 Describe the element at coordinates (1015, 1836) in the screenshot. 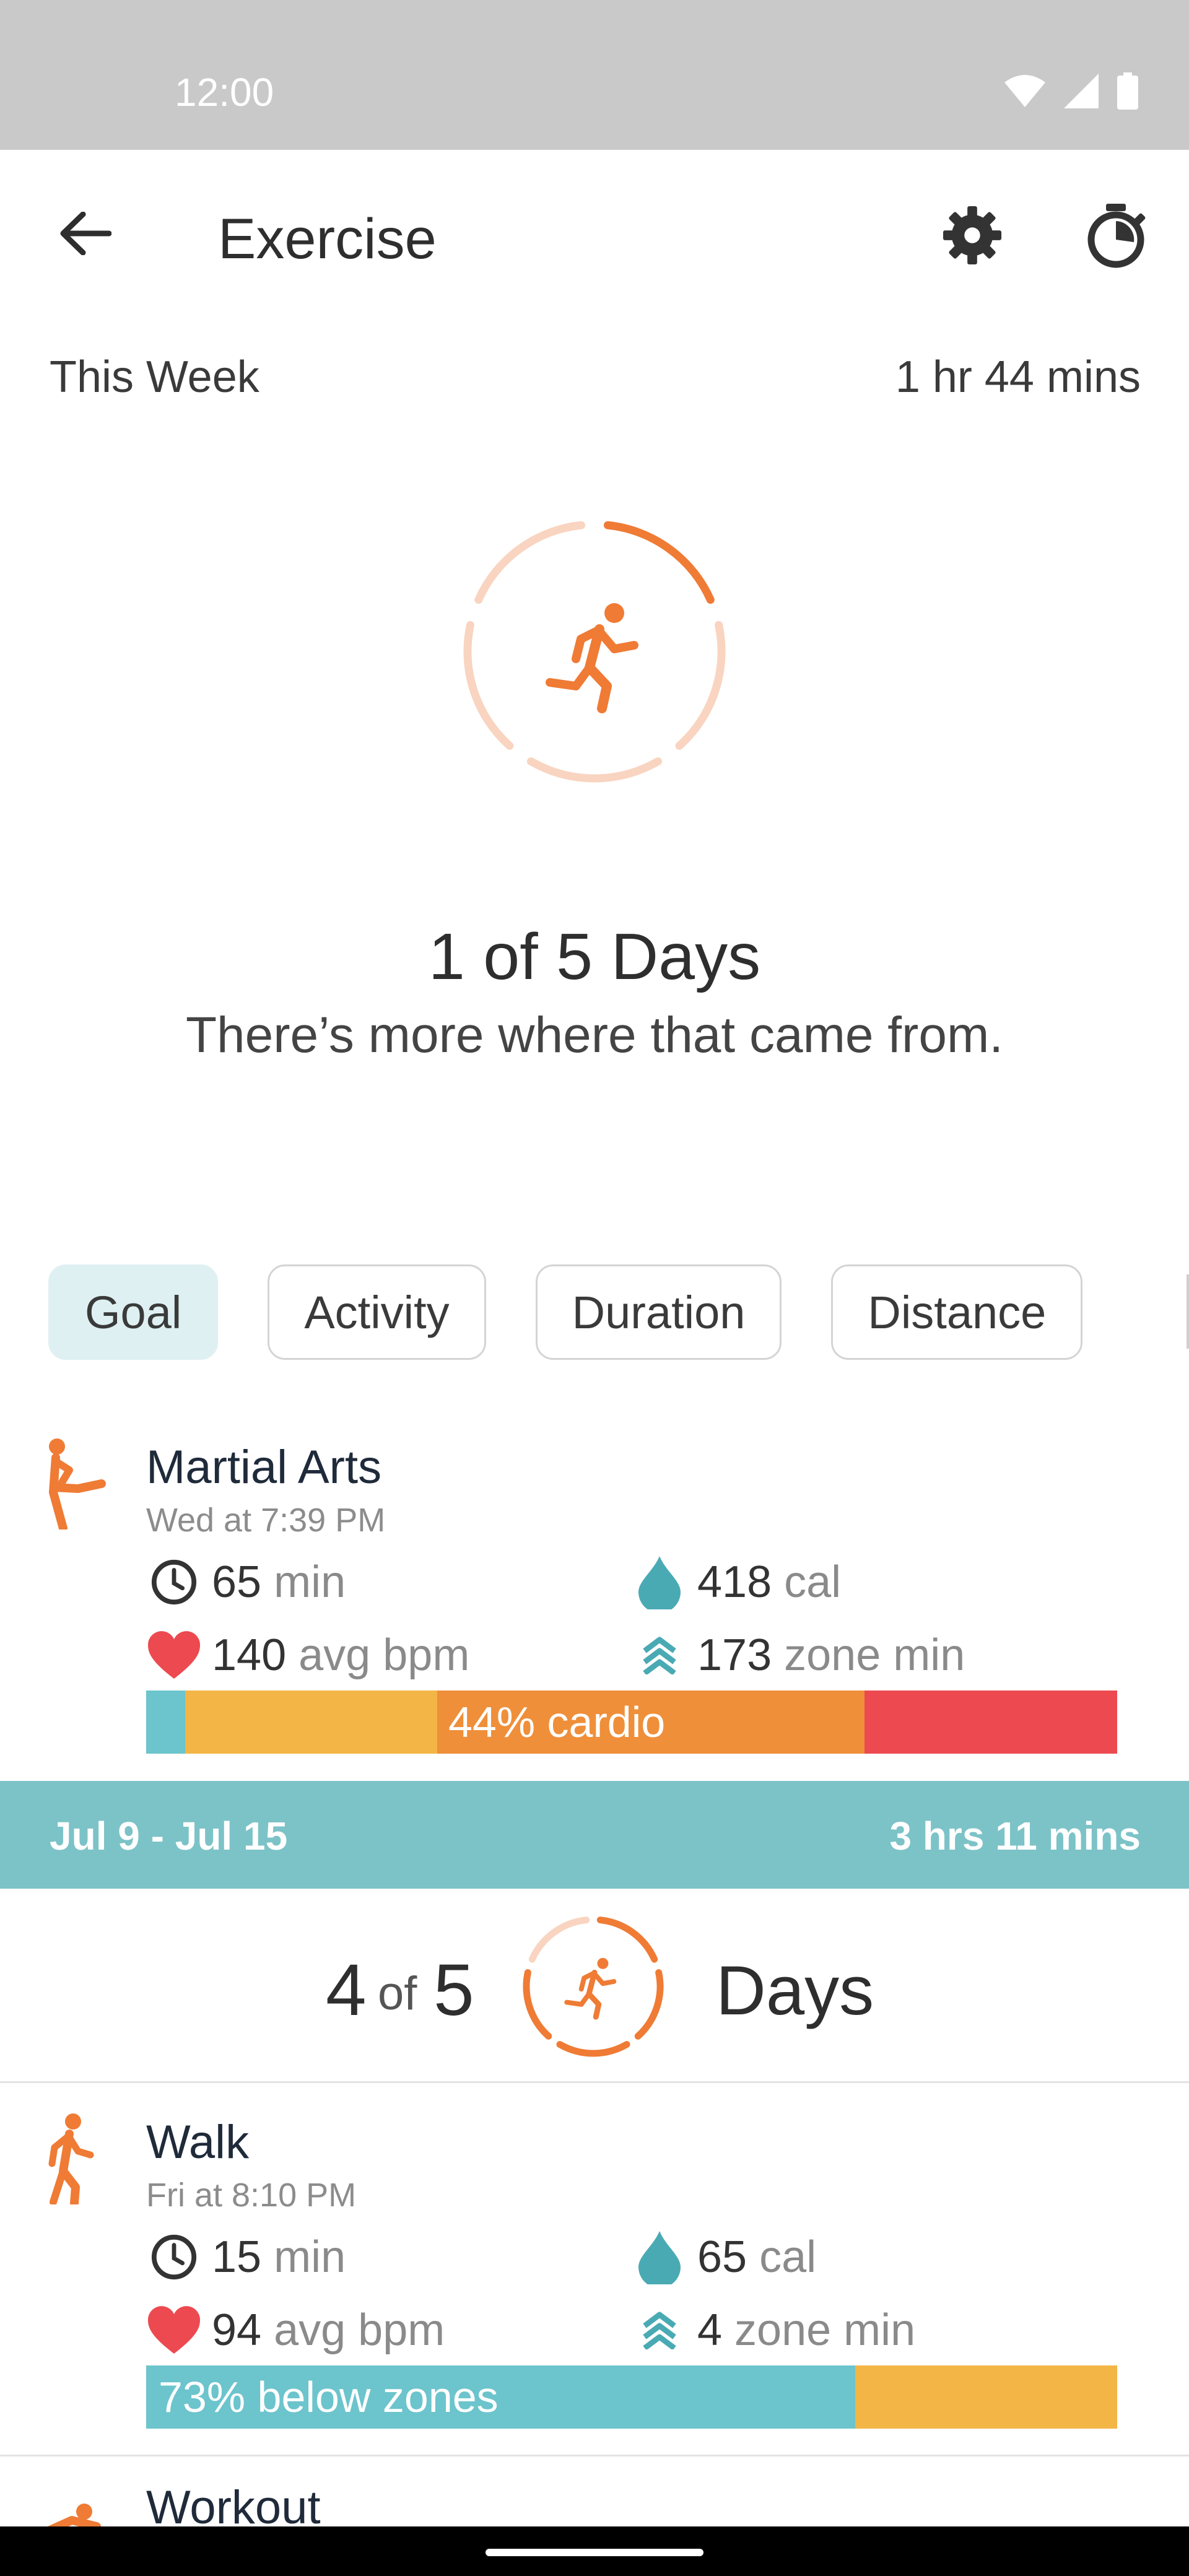

I see `week-total-duration: 3 hrs 11 mins` at that location.